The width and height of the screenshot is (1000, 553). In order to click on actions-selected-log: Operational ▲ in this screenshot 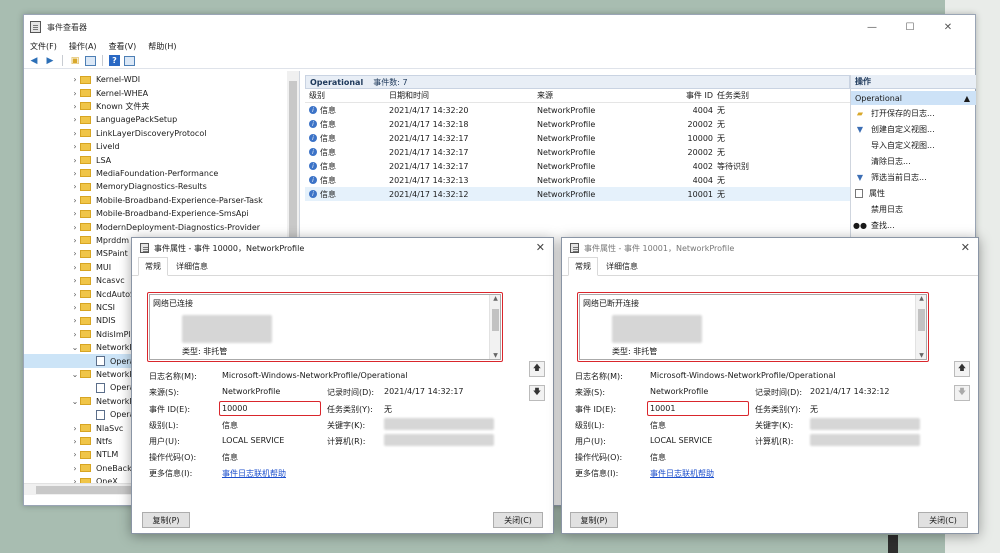, I will do `click(913, 98)`.